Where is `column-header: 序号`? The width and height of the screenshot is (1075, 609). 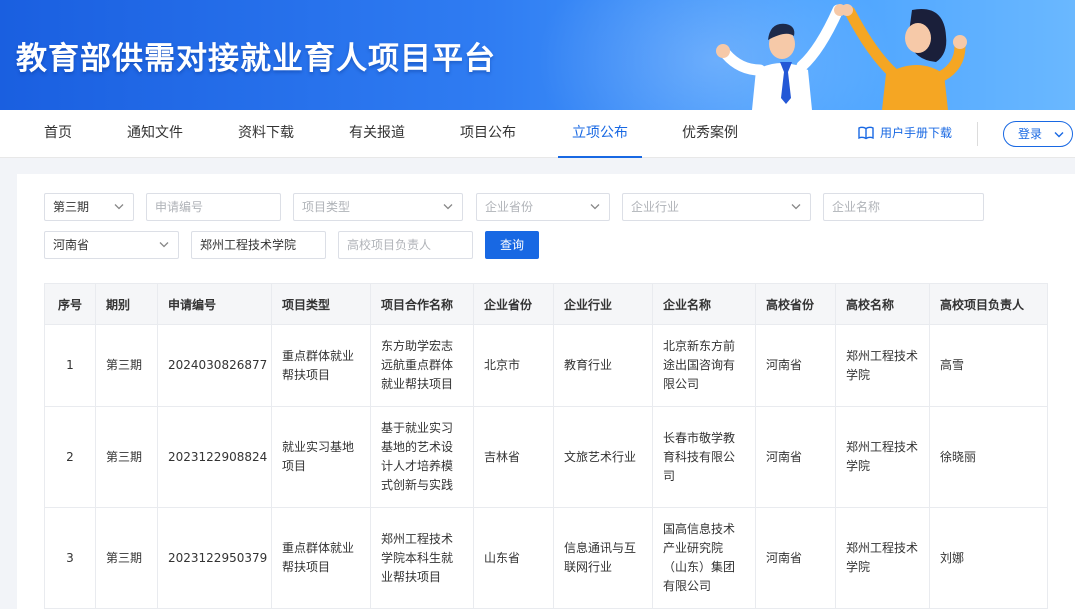 column-header: 序号 is located at coordinates (70, 304).